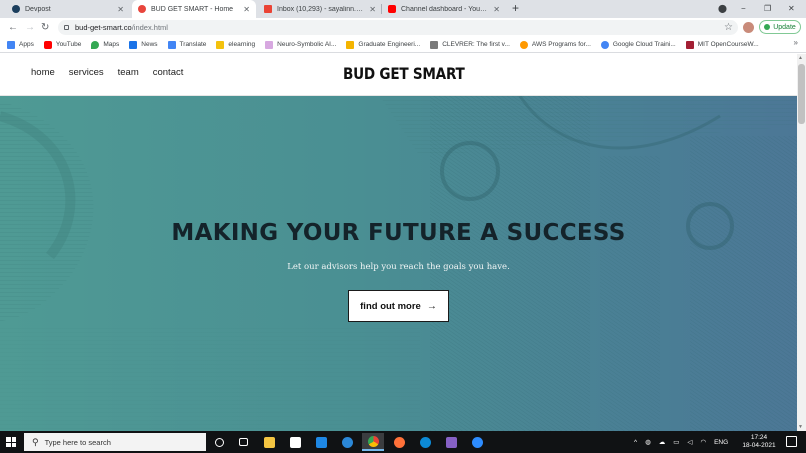 The height and width of the screenshot is (453, 806). I want to click on folder-icon, so click(220, 44).